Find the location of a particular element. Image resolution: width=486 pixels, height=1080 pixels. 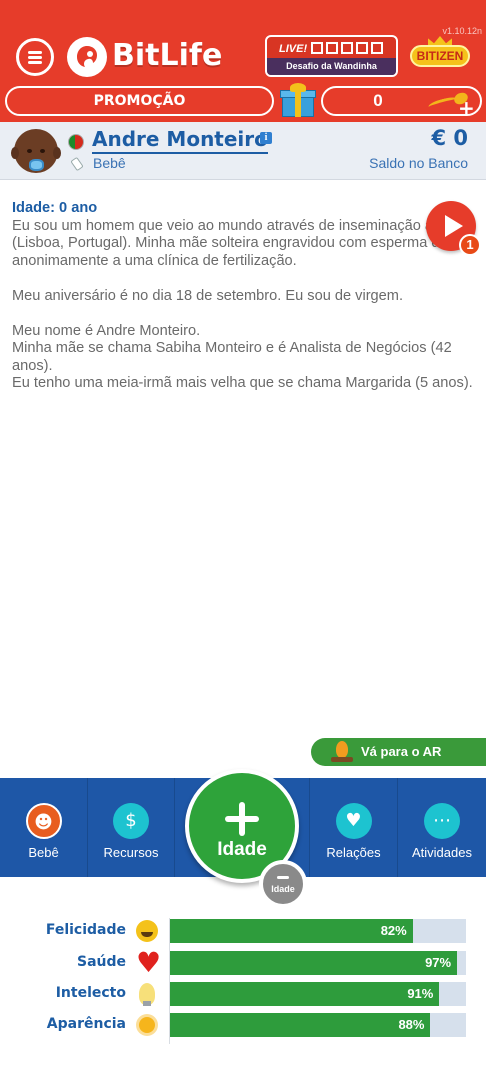

live-label: LIVE! is located at coordinates (293, 49).